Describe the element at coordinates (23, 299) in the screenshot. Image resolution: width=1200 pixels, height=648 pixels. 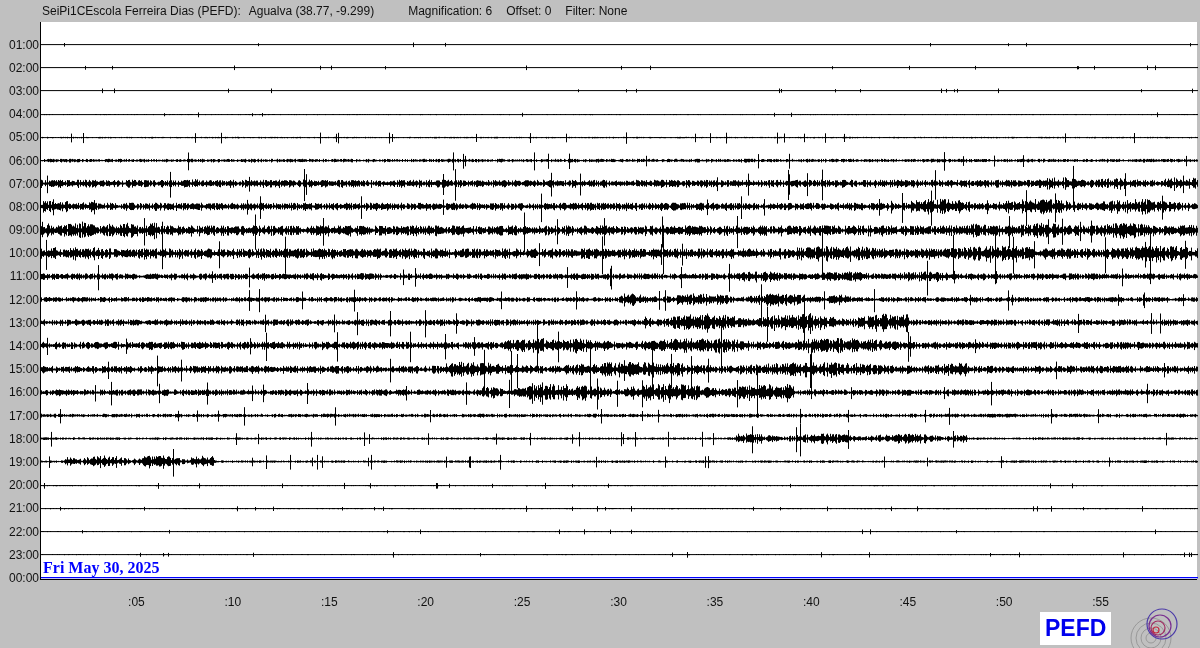
I see `hour-label: 12:00` at that location.